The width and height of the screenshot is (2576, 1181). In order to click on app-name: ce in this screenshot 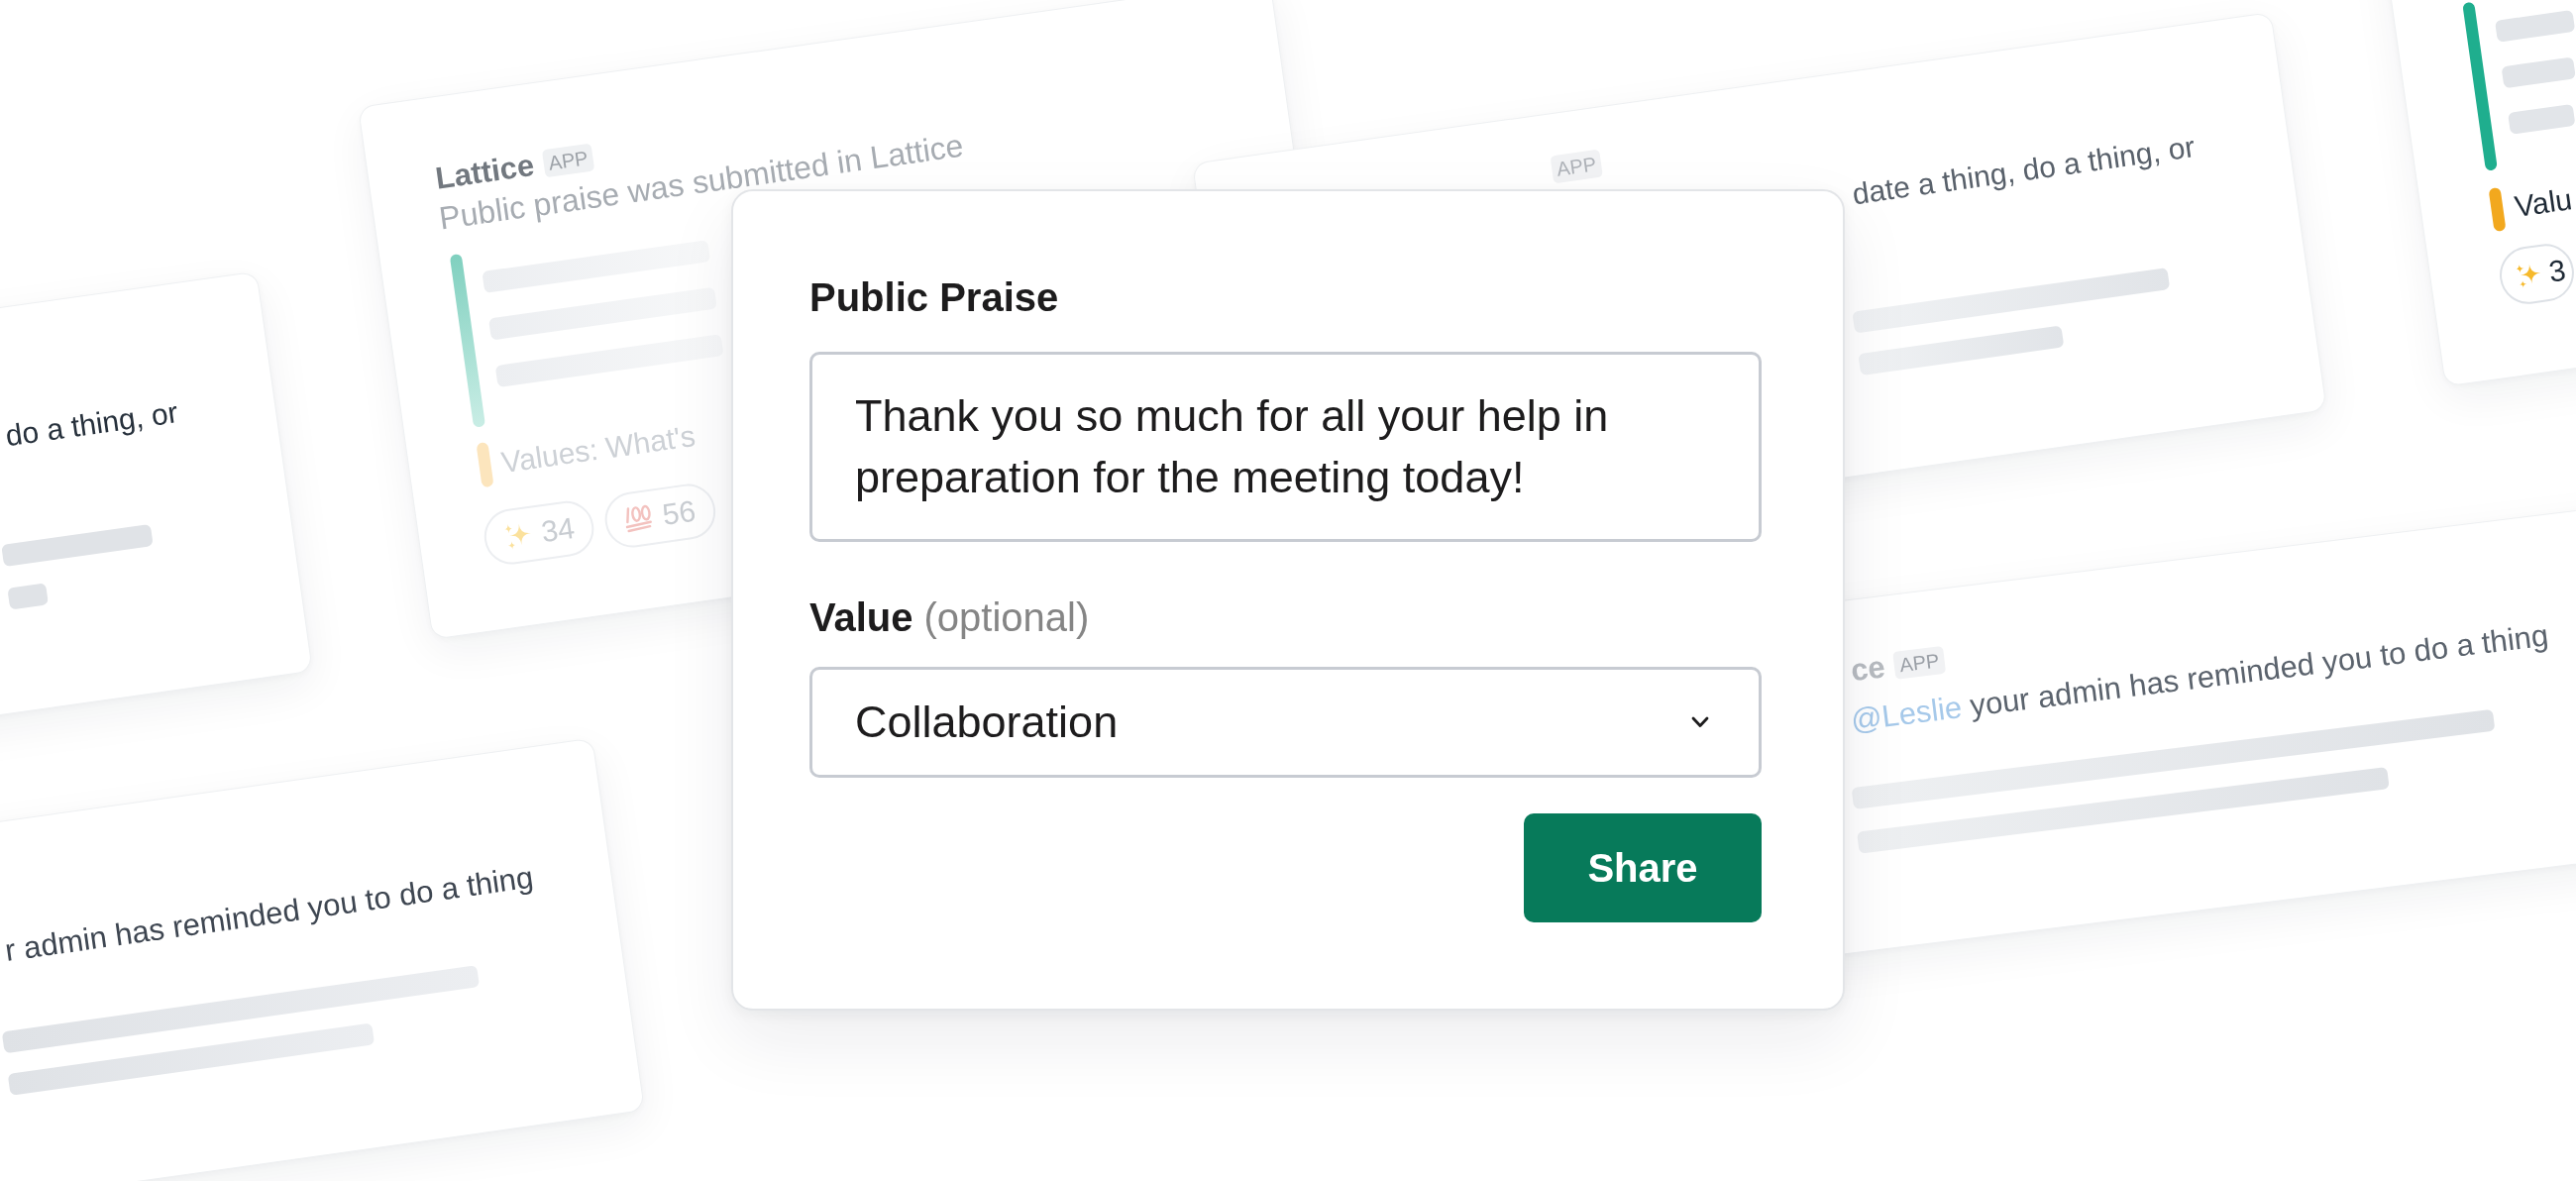, I will do `click(1868, 669)`.